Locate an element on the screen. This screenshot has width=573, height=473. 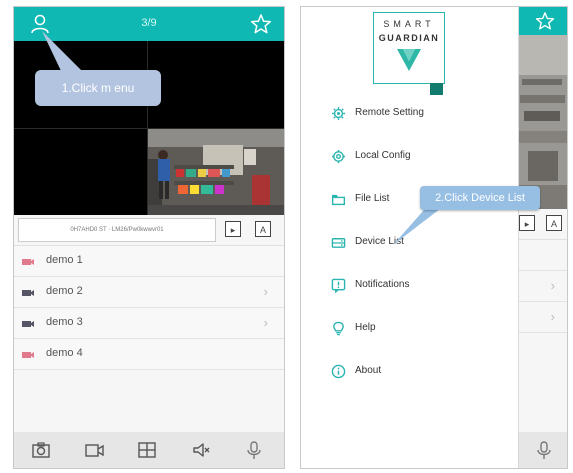
menu-item-local-config: Local Config is located at coordinates (409, 156).